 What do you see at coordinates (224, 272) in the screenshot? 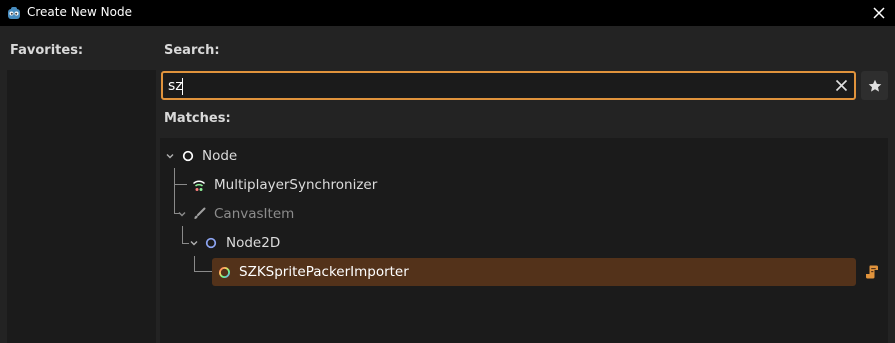
I see `script-class-icon` at bounding box center [224, 272].